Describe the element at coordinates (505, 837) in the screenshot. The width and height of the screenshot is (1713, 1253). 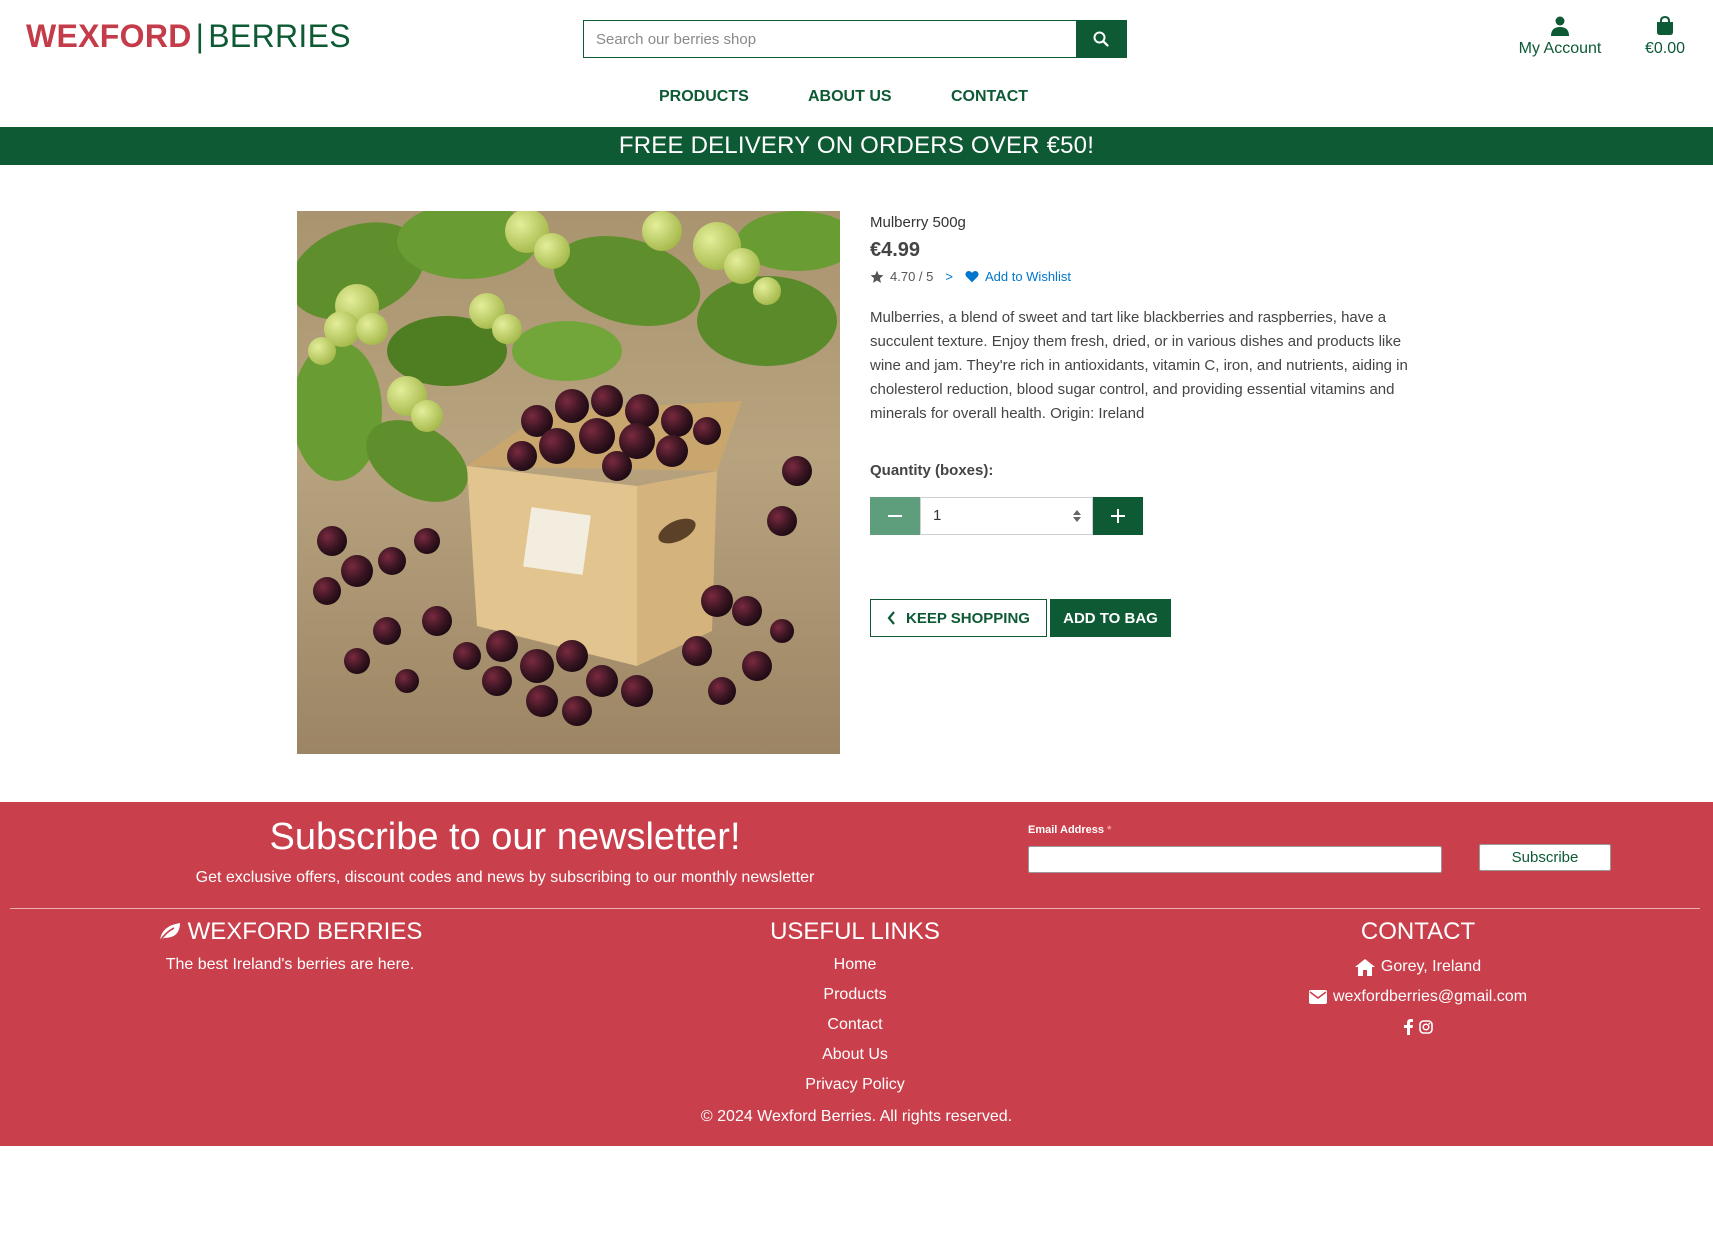
I see `newsletter-title: Subscribe to our newsletter!` at that location.